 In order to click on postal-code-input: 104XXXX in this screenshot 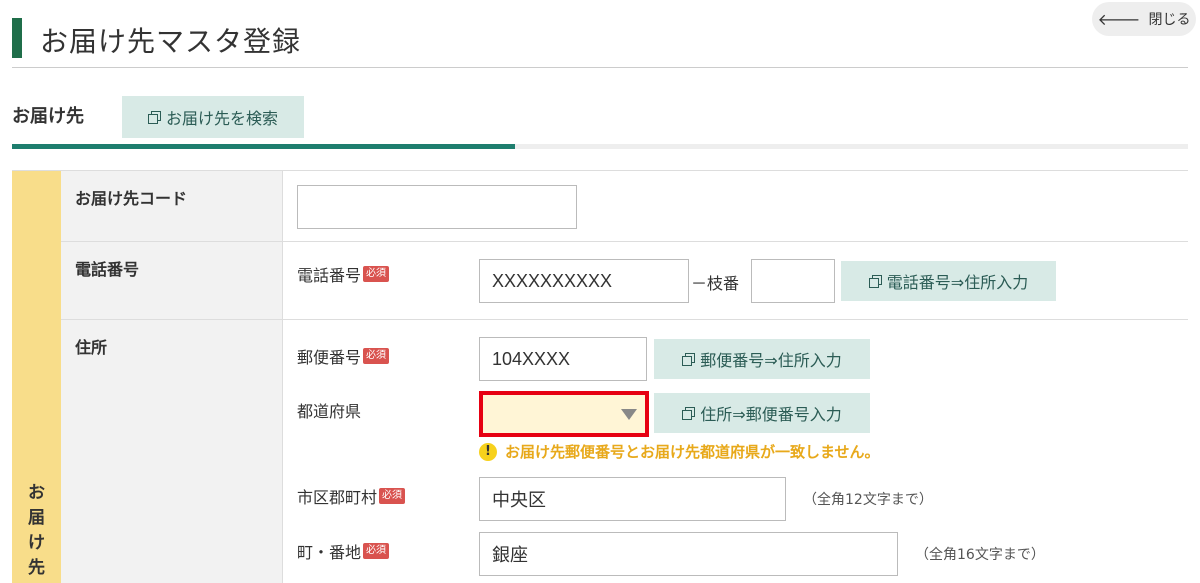, I will do `click(563, 359)`.